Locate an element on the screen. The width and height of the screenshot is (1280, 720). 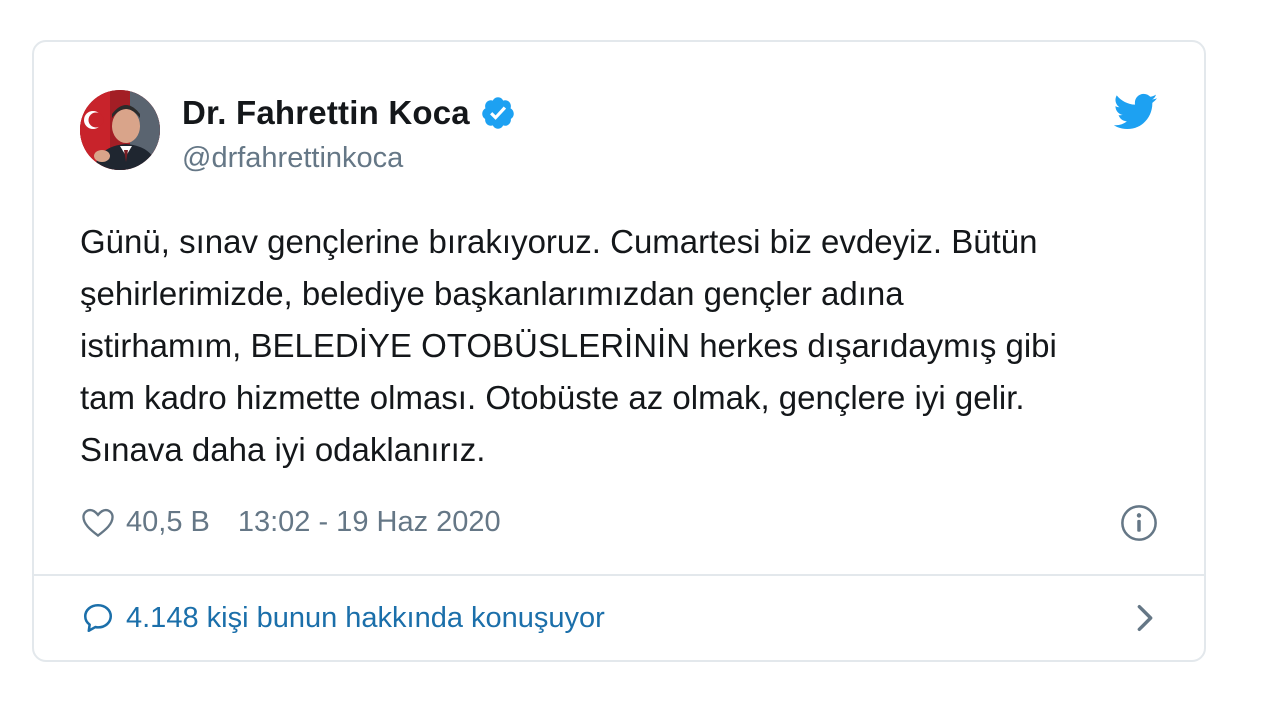
author-name: Dr. Fahrettin Koca is located at coordinates (326, 113).